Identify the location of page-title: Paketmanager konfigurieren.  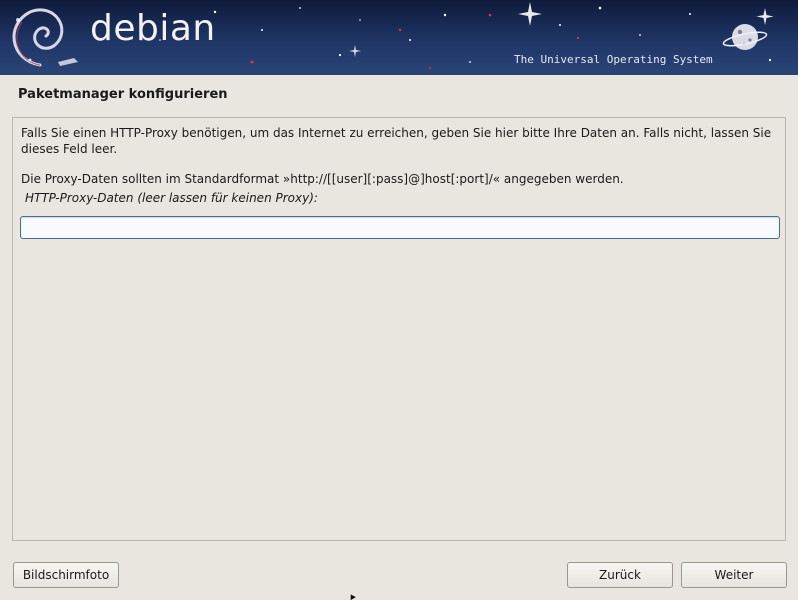
(123, 94).